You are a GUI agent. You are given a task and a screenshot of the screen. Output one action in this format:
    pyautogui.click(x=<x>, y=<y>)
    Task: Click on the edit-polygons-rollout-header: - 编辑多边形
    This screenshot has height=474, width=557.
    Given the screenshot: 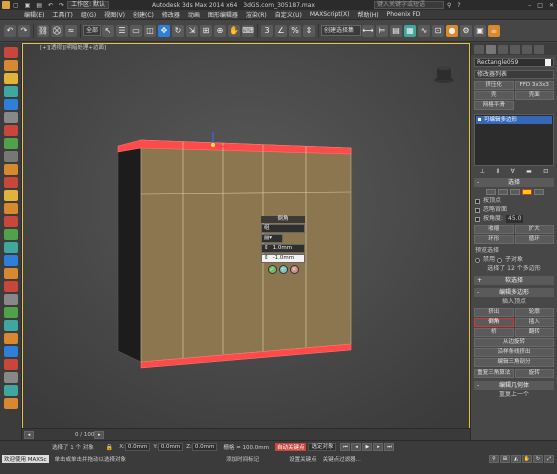 What is the action you would take?
    pyautogui.click(x=514, y=292)
    